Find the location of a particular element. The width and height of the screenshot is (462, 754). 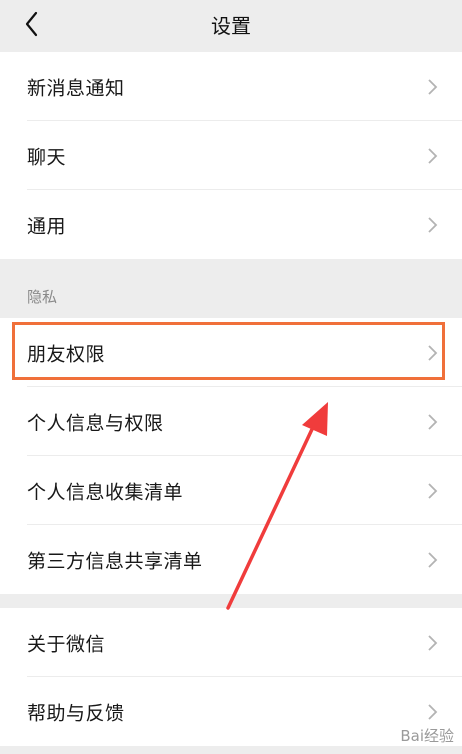

row-friend-permissions: 朋友权限 is located at coordinates (231, 352).